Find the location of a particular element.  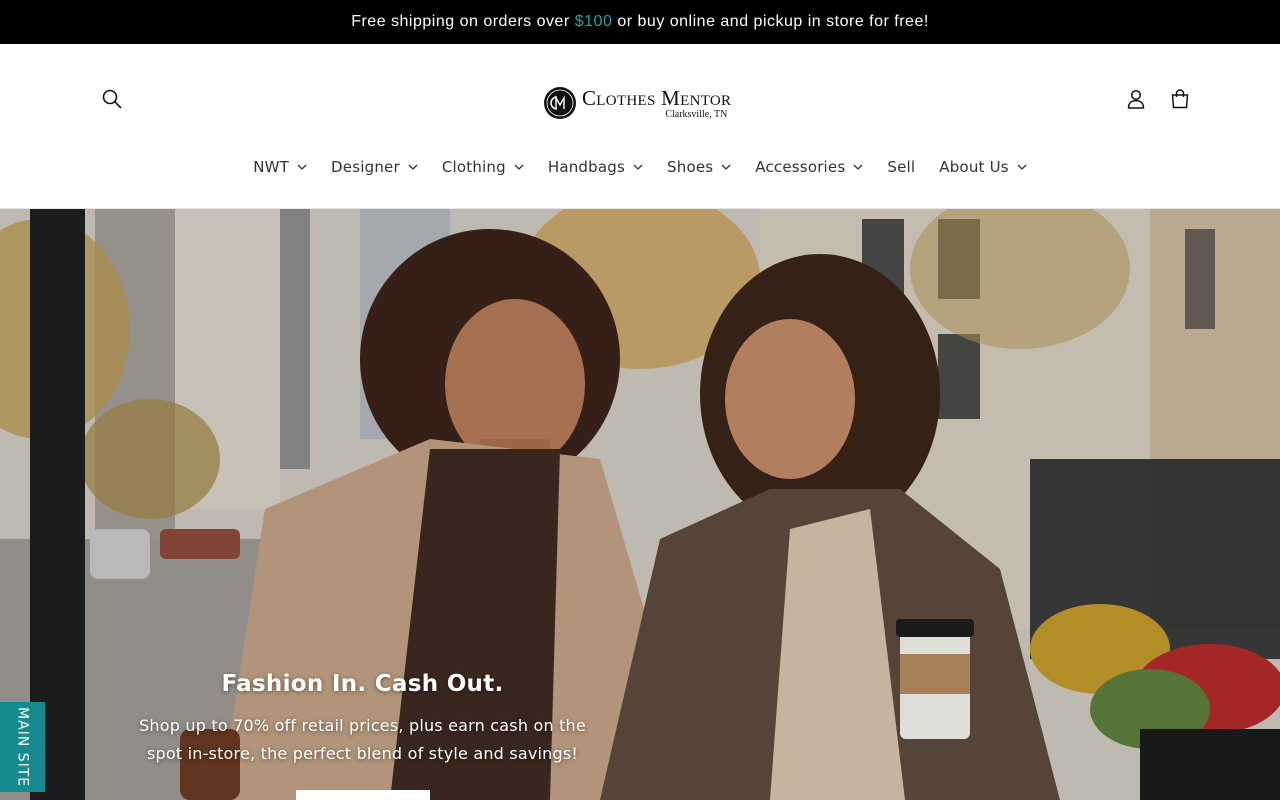

nav-item-sell: Sell is located at coordinates (901, 167).